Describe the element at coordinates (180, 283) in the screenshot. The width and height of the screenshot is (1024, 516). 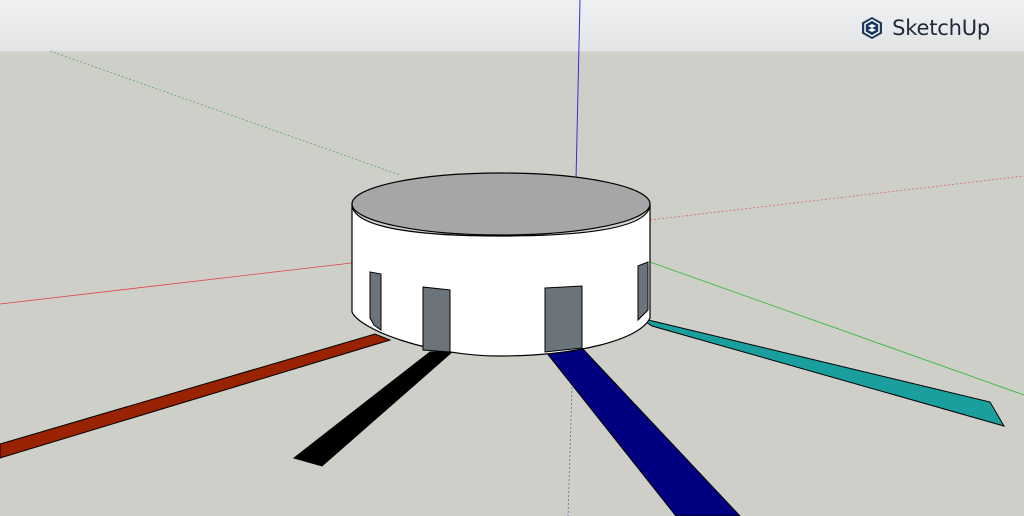
I see `red-axis-negative` at that location.